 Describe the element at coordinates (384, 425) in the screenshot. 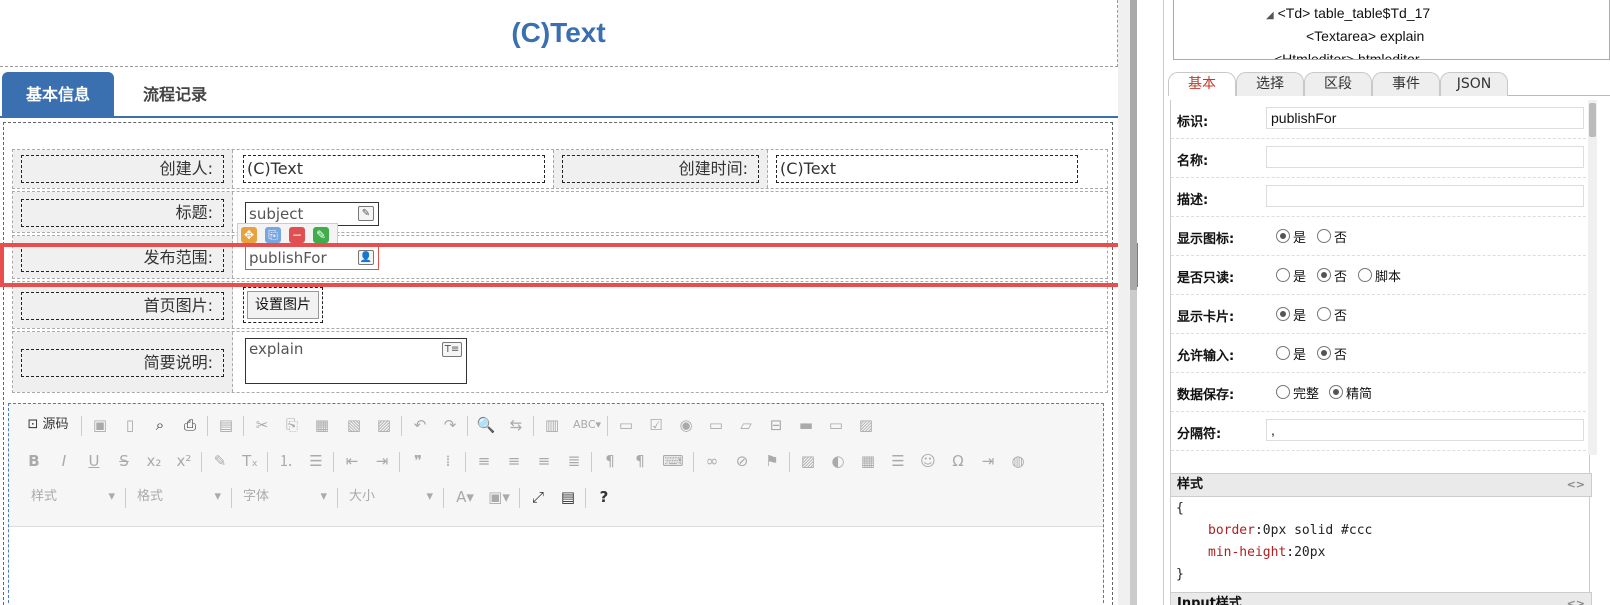

I see `paste-word-icon: ▨` at that location.